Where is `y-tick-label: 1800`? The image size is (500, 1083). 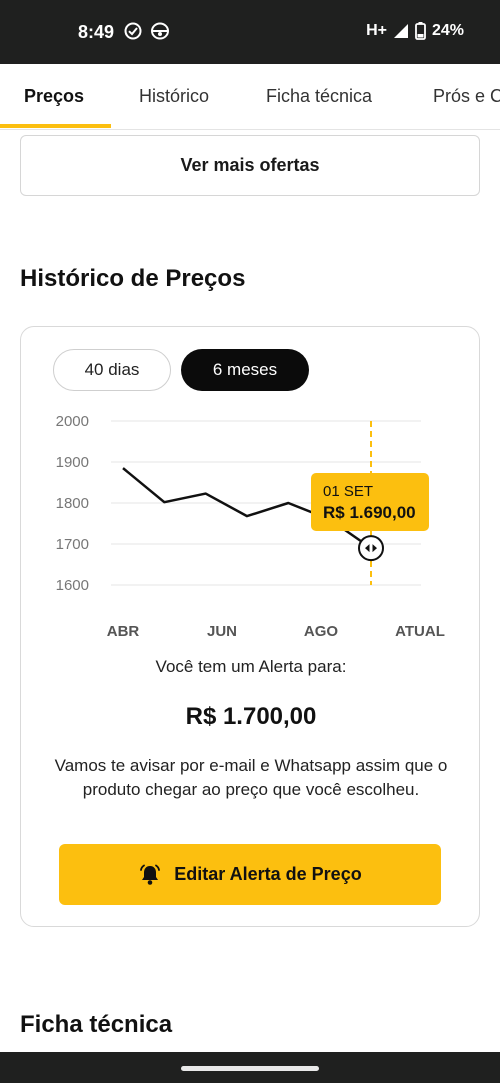 y-tick-label: 1800 is located at coordinates (72, 503).